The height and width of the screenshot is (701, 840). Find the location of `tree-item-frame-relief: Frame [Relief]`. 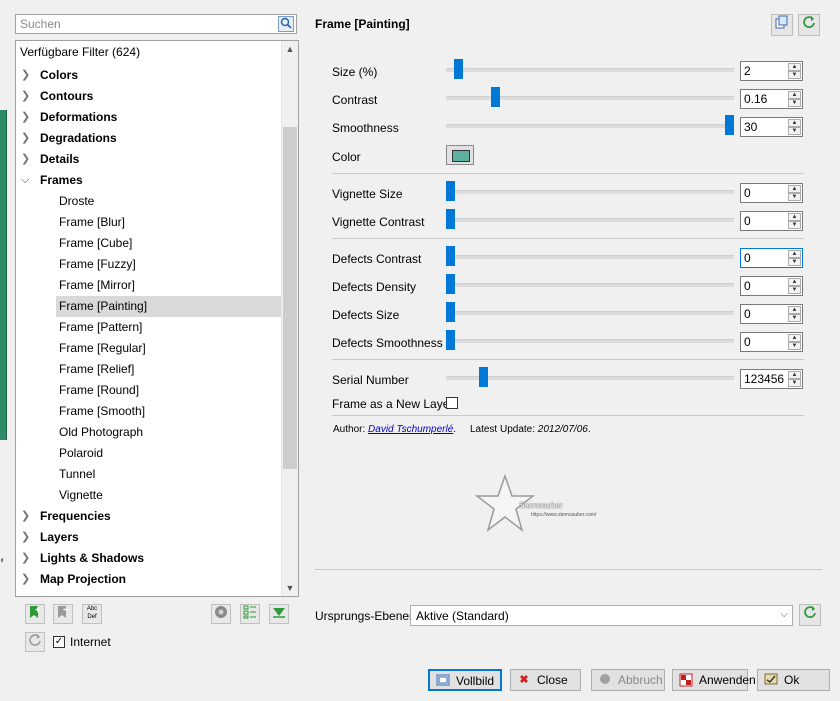

tree-item-frame-relief: Frame [Relief] is located at coordinates (149, 369).